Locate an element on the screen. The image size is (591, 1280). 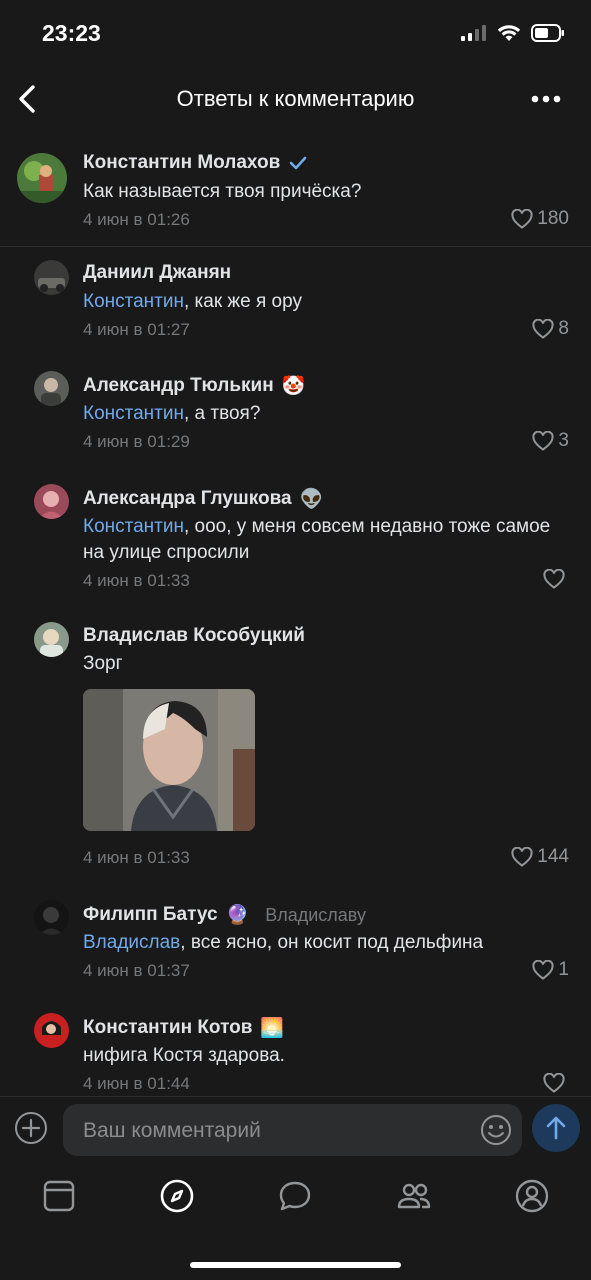
author-name: Владислав Кособуцкий is located at coordinates (194, 636).